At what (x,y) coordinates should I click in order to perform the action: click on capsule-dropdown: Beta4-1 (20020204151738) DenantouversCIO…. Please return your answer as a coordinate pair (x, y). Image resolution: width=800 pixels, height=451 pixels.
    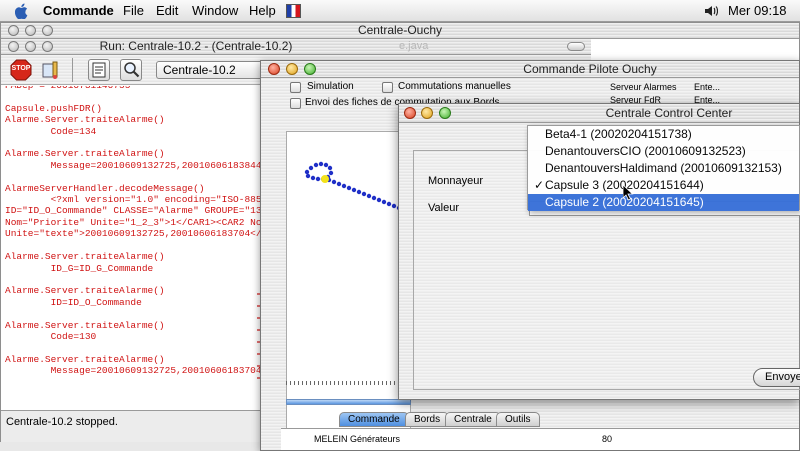
    Looking at the image, I should click on (663, 168).